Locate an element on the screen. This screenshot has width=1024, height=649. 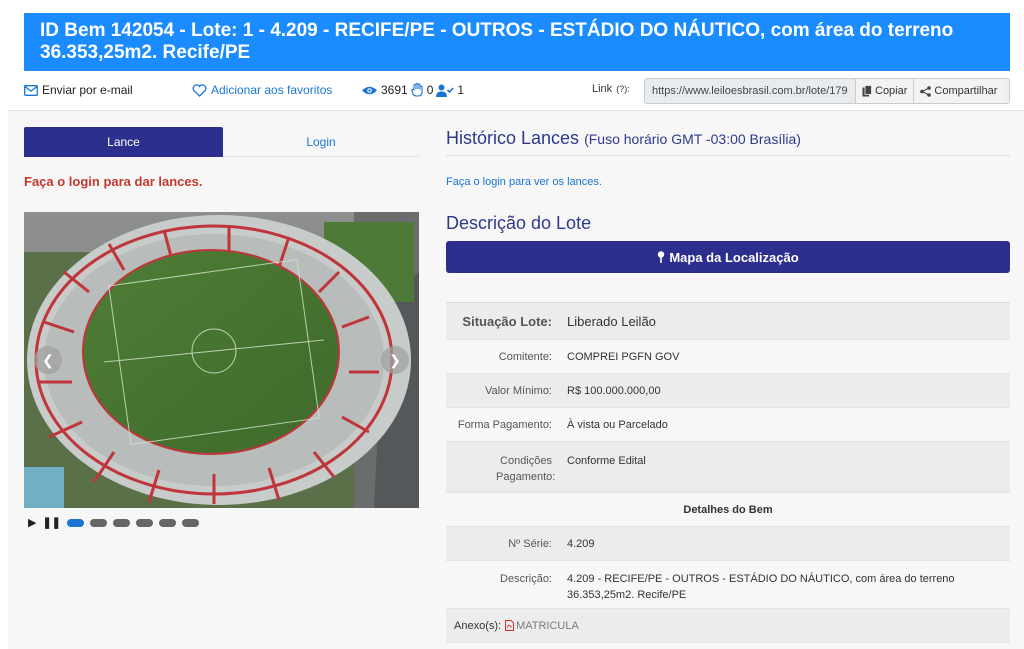
serial-value: 4.209 is located at coordinates (581, 543).